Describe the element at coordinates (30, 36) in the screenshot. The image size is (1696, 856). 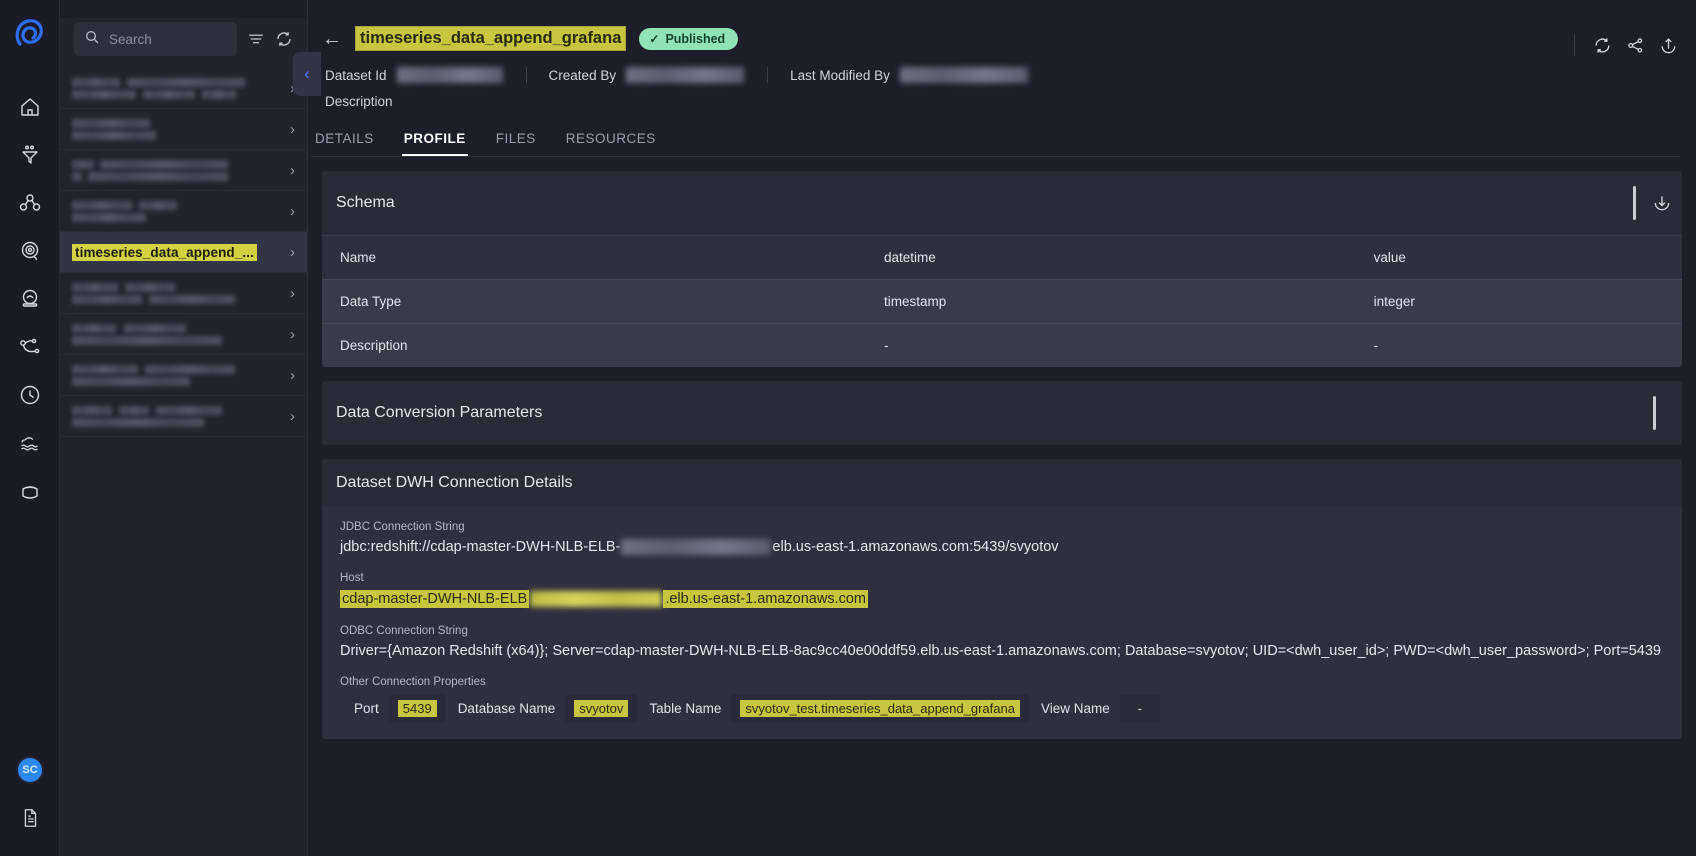
I see `app-logo` at that location.